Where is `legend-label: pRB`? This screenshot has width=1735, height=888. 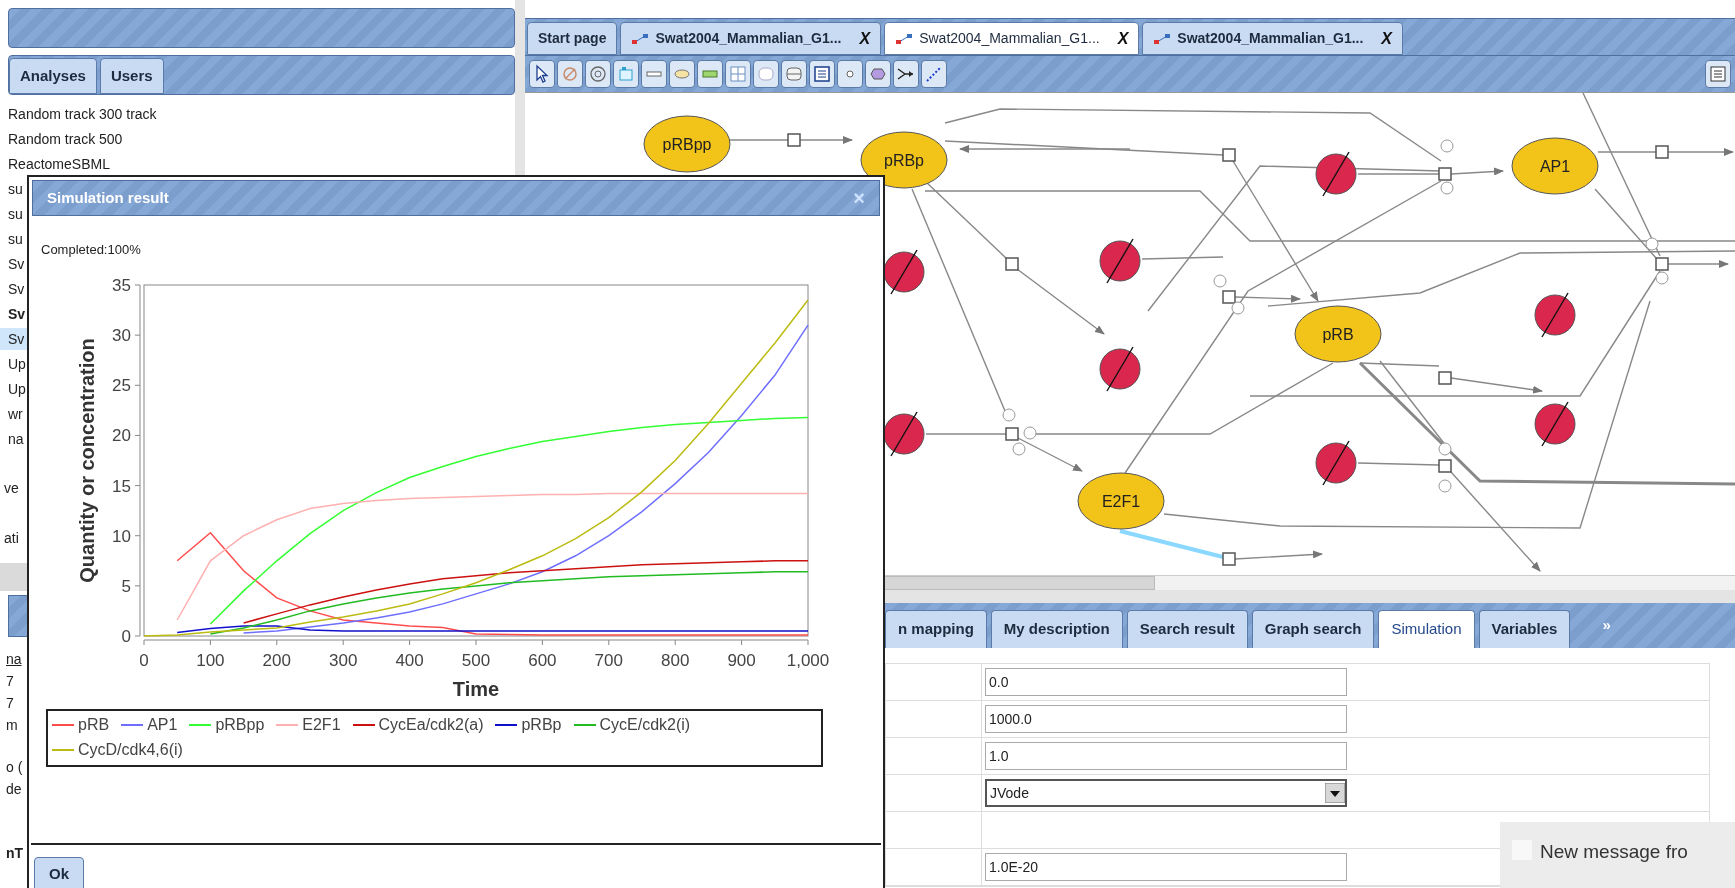
legend-label: pRB is located at coordinates (94, 725).